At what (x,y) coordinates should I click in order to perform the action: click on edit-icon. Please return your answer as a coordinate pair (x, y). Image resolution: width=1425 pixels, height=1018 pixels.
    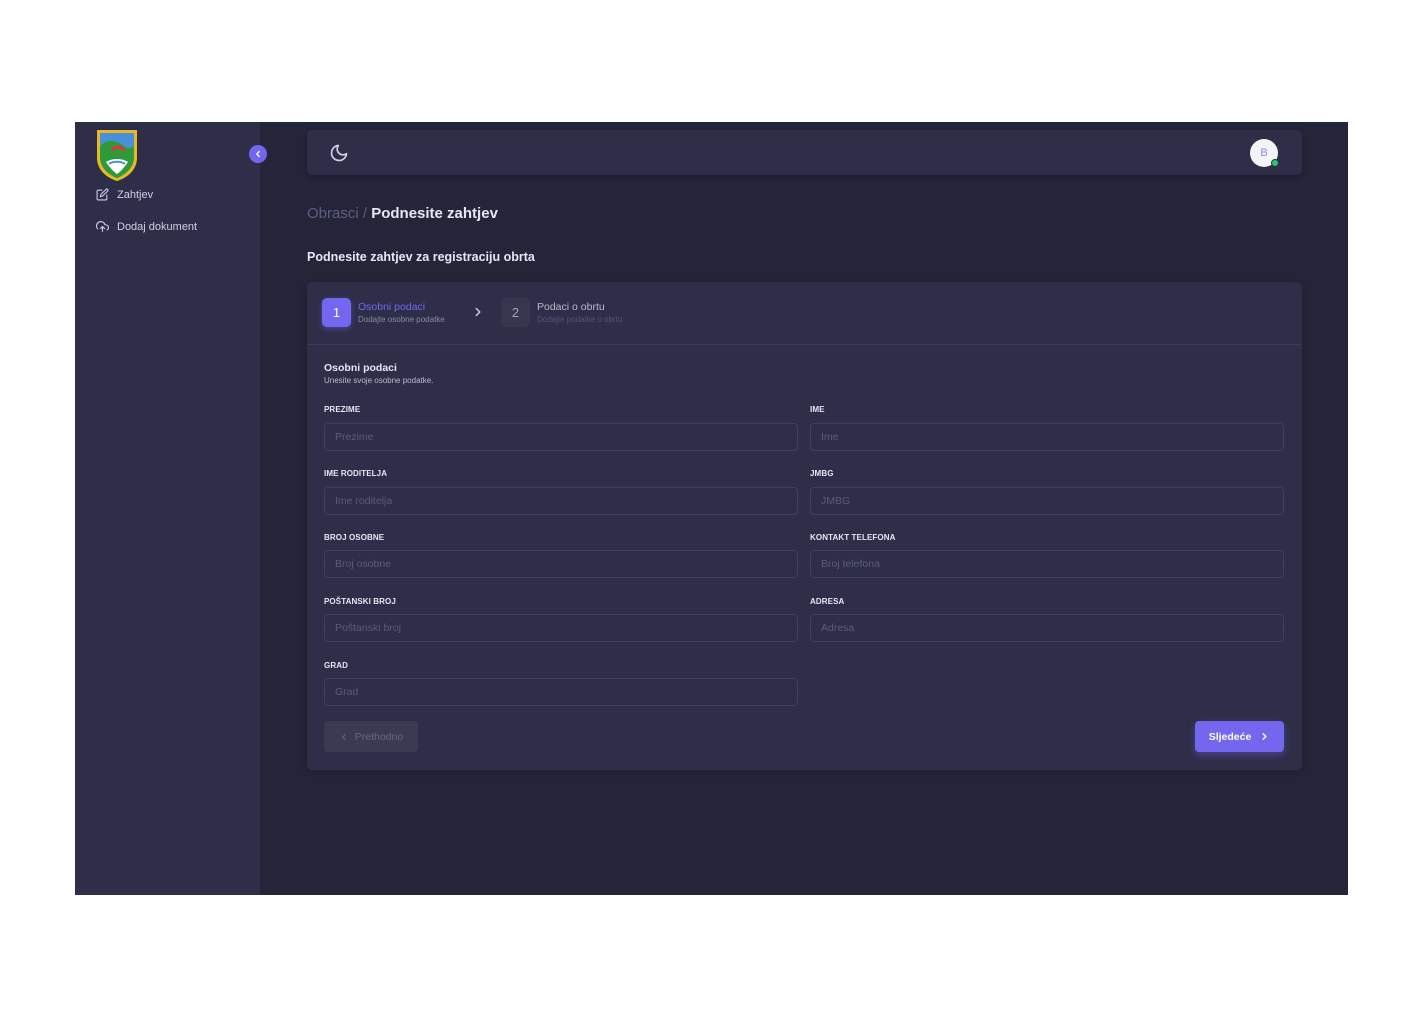
    Looking at the image, I should click on (102, 194).